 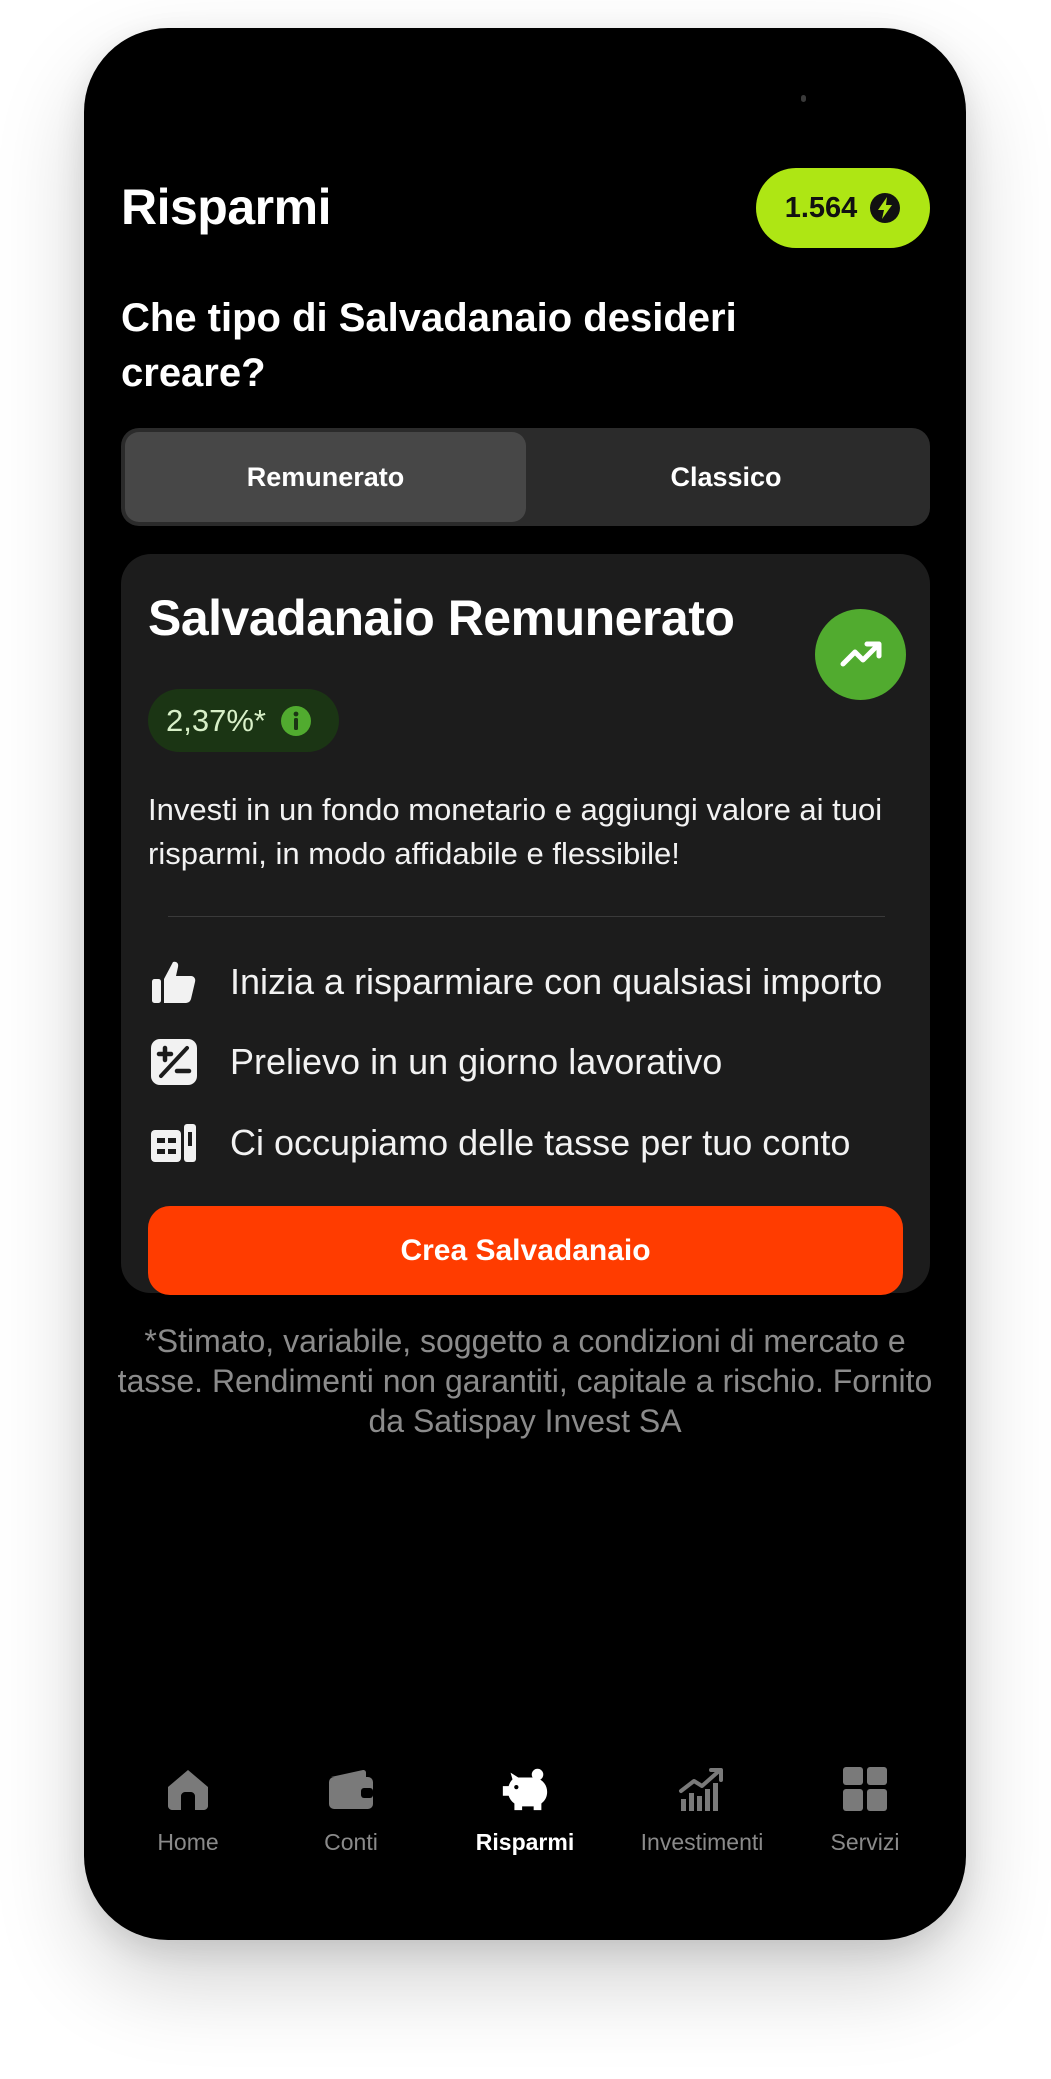 I want to click on tab-conti: Conti, so click(x=351, y=1809).